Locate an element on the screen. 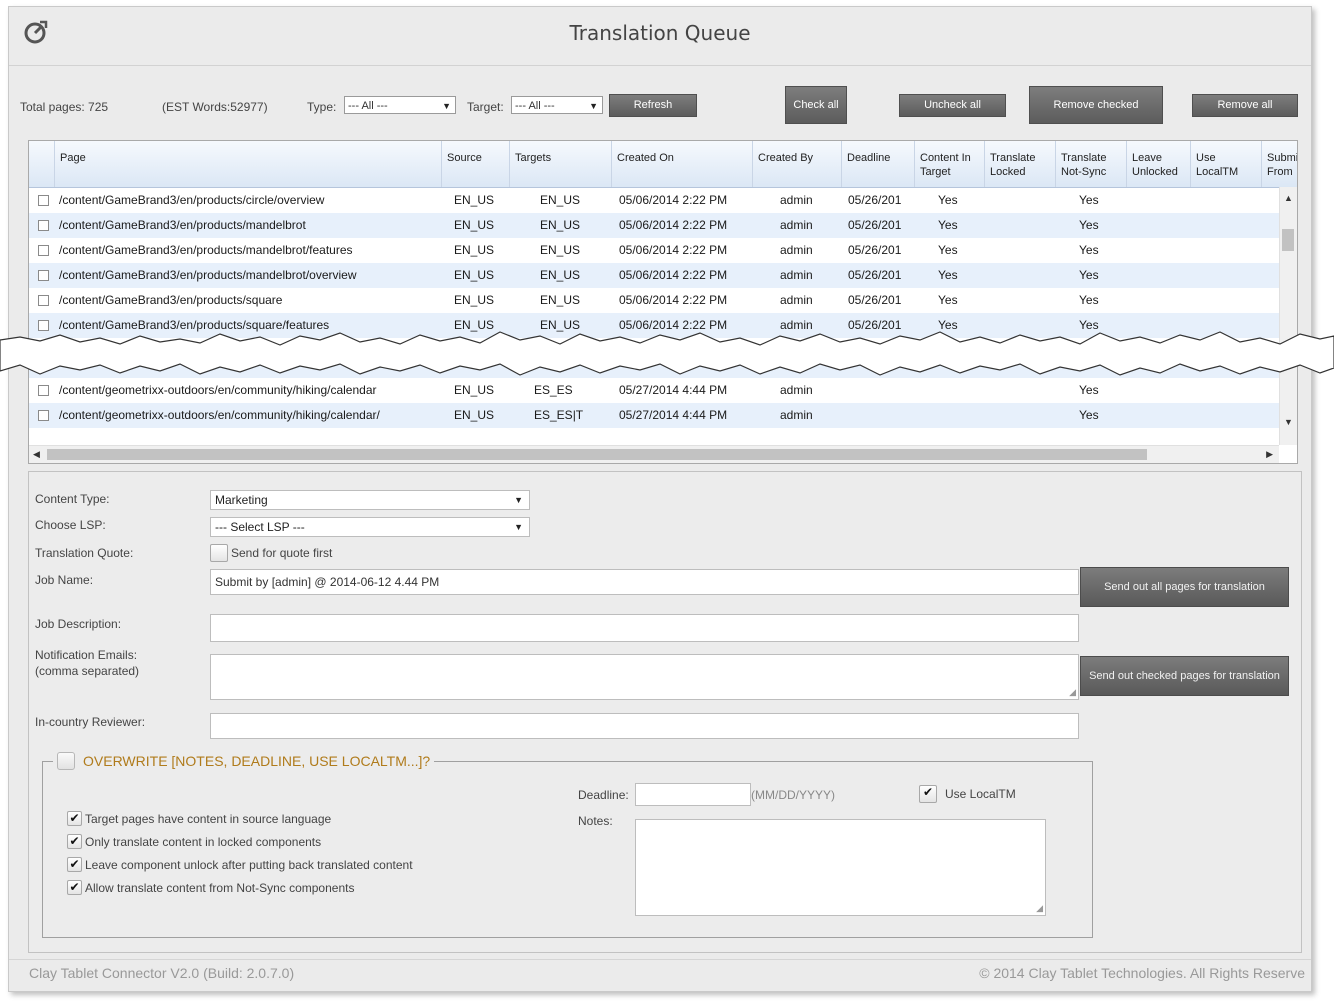 Image resolution: width=1334 pixels, height=1006 pixels. uncheck-all-button: Uncheck all is located at coordinates (952, 105).